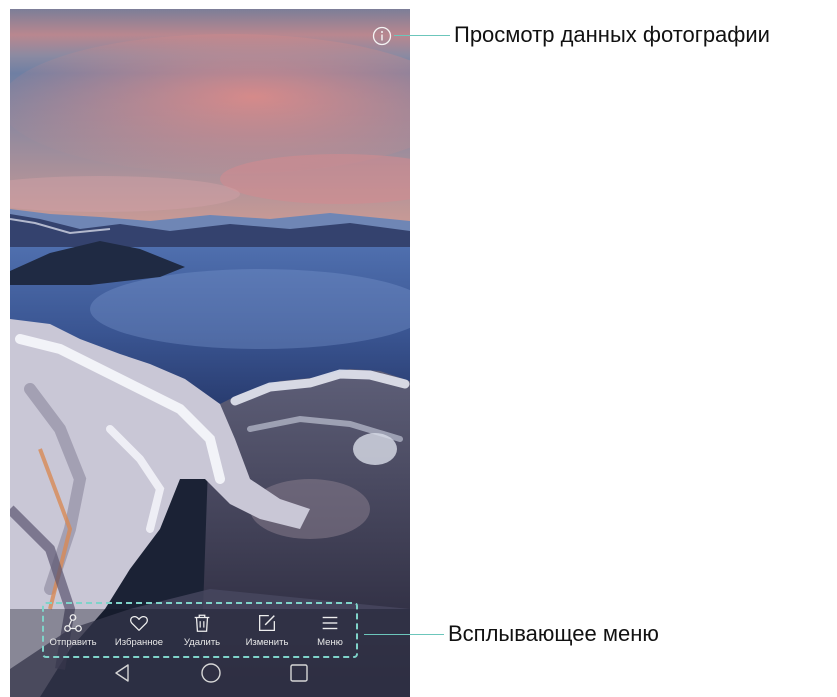  I want to click on nav-home-button, so click(211, 675).